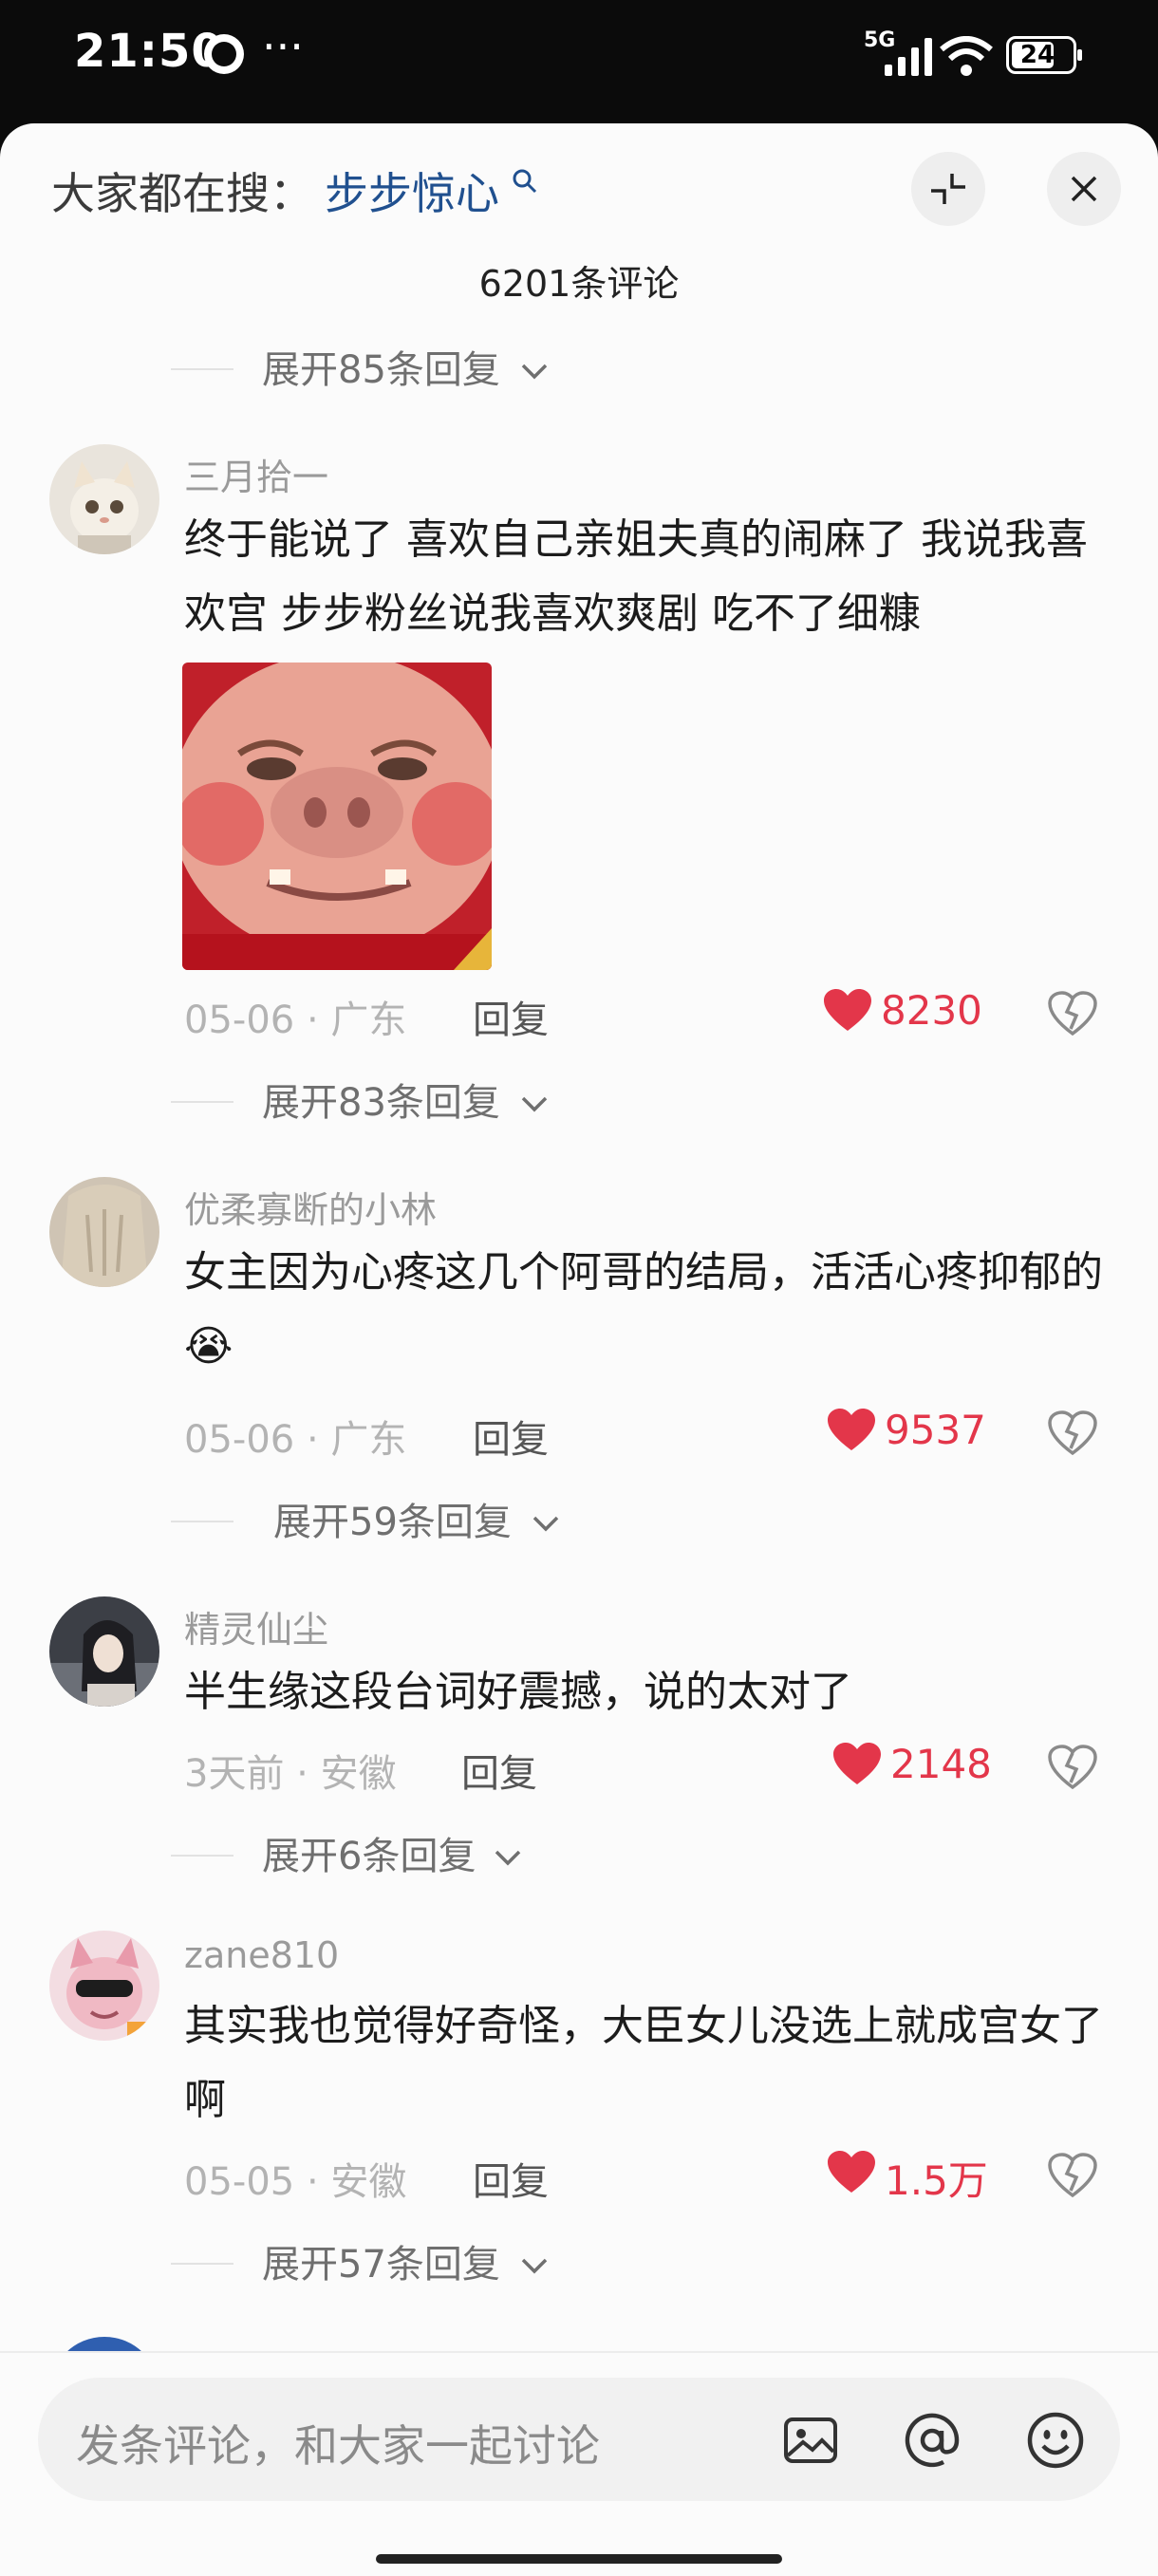 This screenshot has height=2576, width=1158. What do you see at coordinates (931, 1011) in the screenshot?
I see `like-count: 8230` at bounding box center [931, 1011].